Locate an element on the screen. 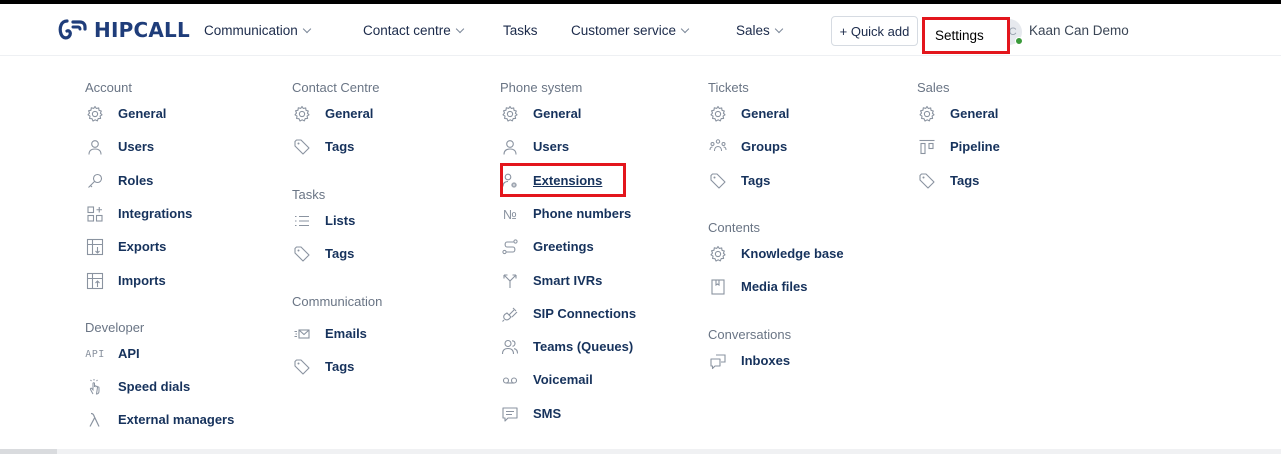 This screenshot has height=454, width=1281. section-title-phone-system: Phone system is located at coordinates (541, 87).